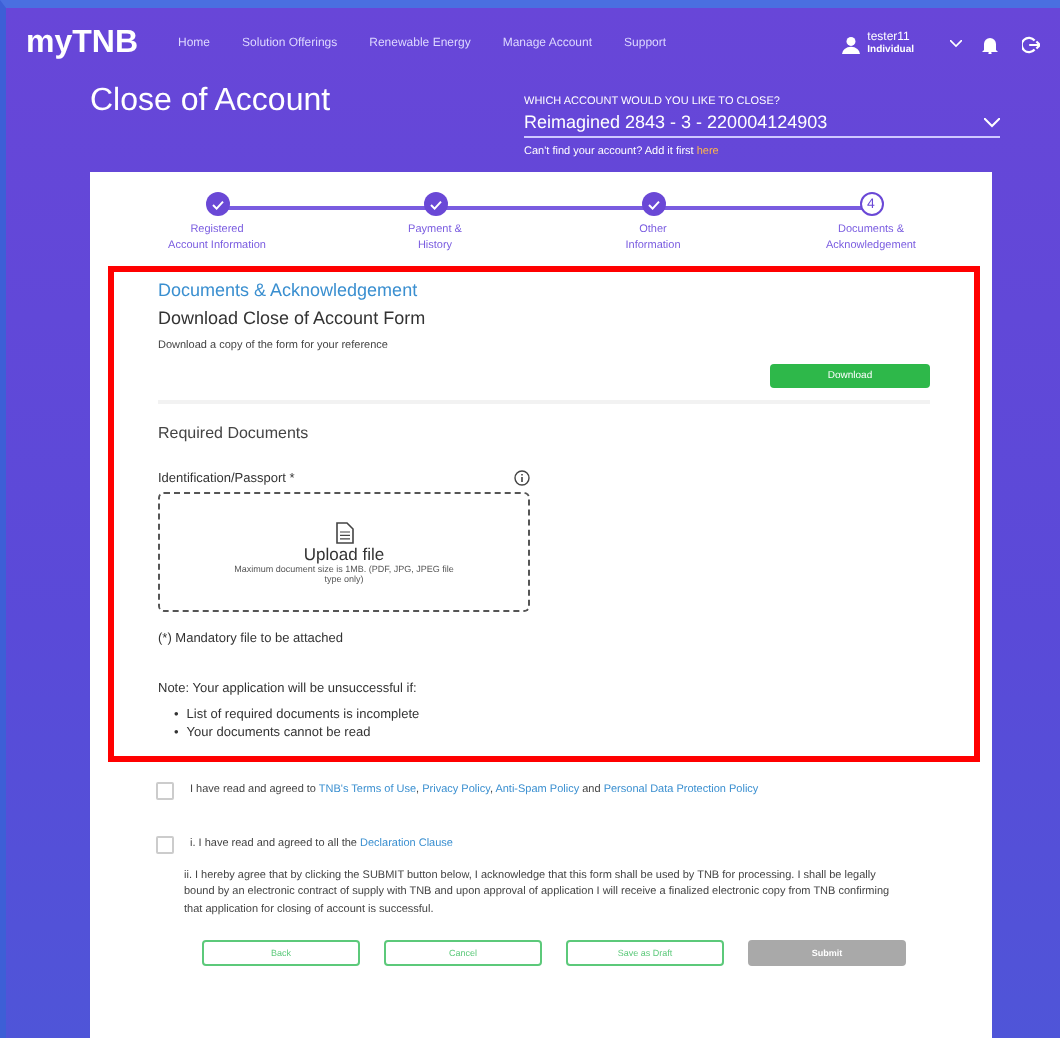  Describe the element at coordinates (234, 433) in the screenshot. I see `required-documents-title: Required Documents` at that location.